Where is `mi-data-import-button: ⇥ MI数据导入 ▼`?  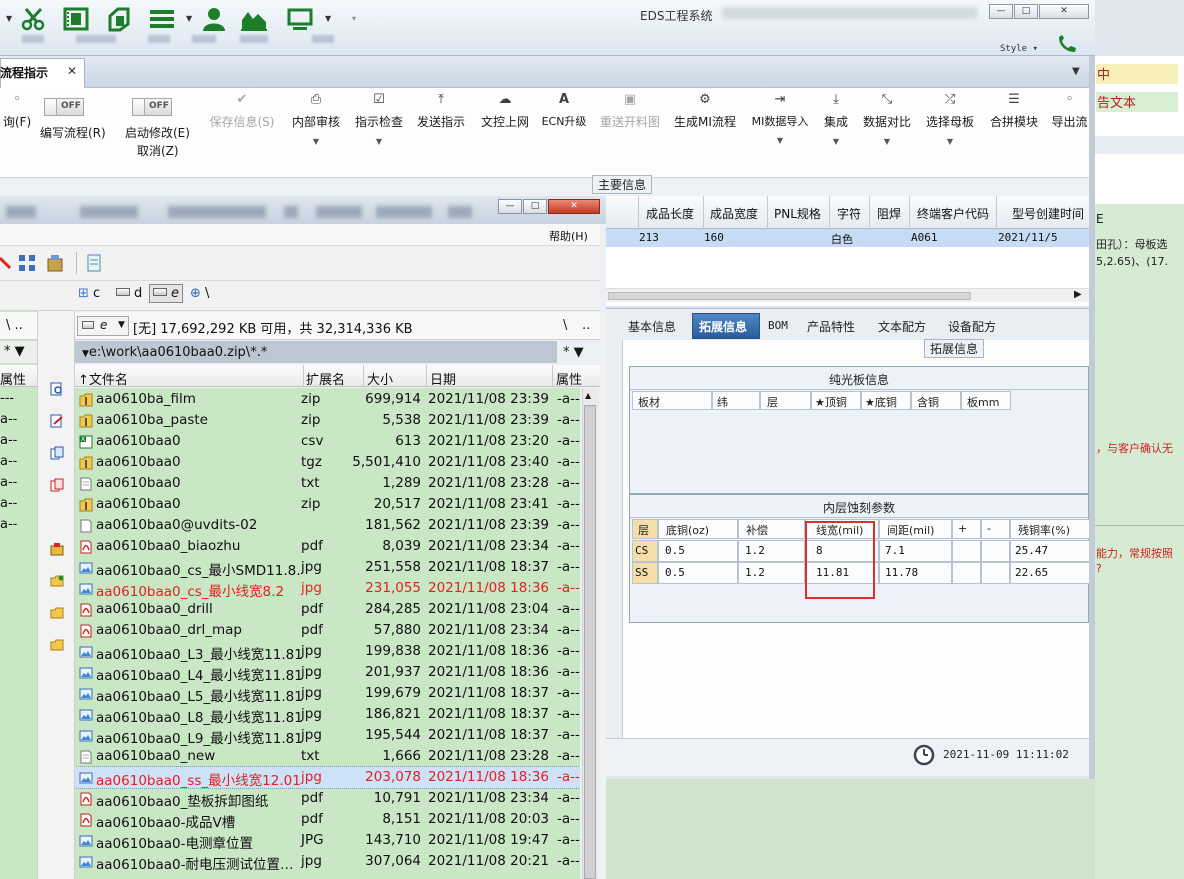
mi-data-import-button: ⇥ MI数据导入 ▼ is located at coordinates (780, 127).